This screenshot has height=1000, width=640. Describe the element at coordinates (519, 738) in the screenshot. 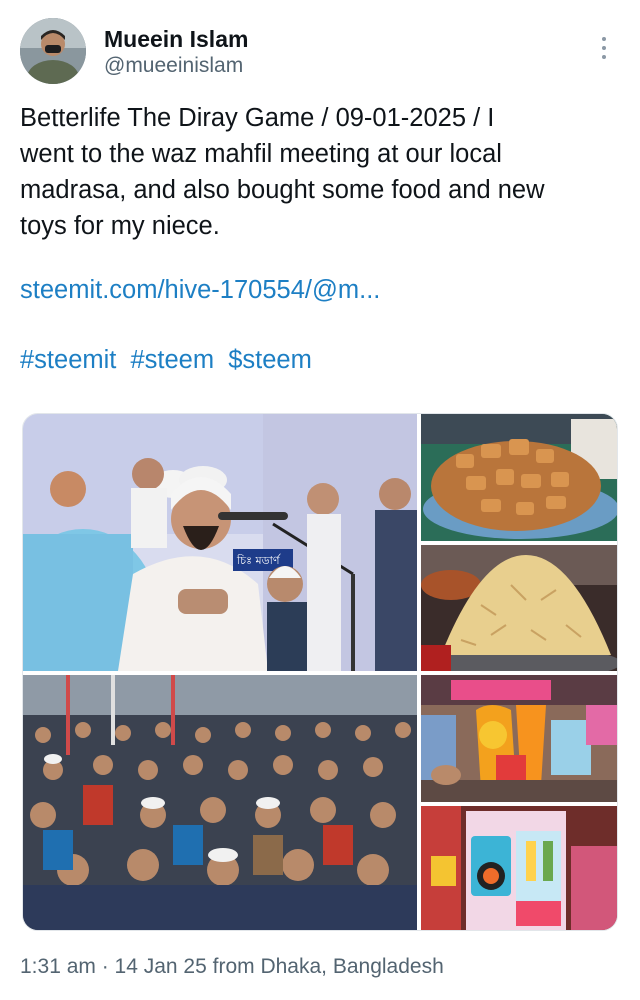

I see `photo-toys` at that location.